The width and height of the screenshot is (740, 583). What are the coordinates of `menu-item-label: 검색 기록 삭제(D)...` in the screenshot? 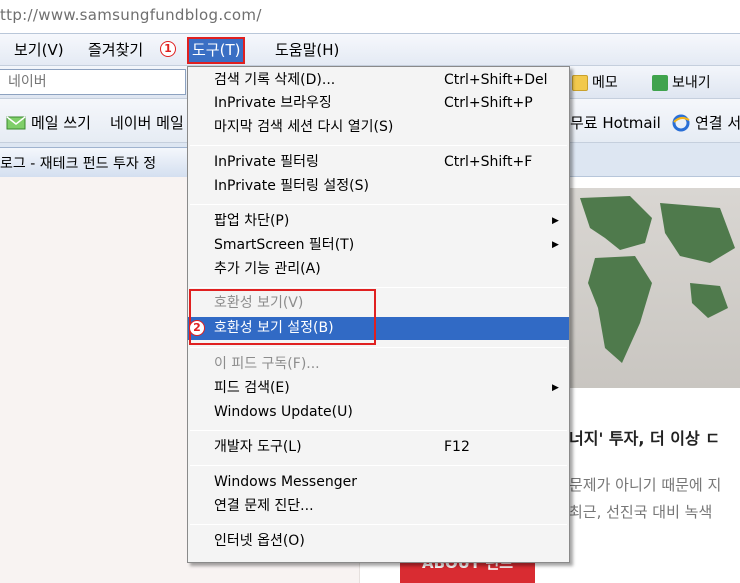 It's located at (275, 80).